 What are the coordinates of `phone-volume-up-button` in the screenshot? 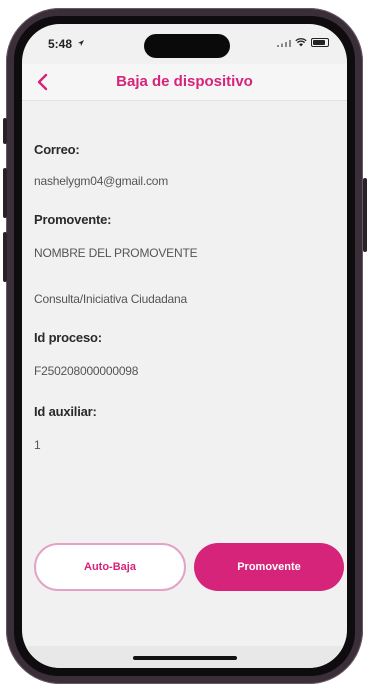 It's located at (5, 193).